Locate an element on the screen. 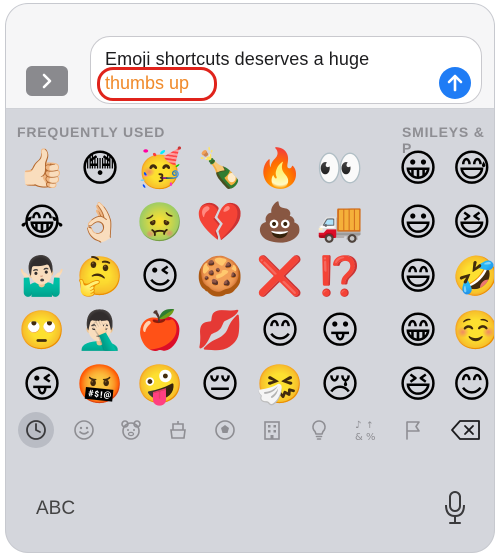  delete-button is located at coordinates (466, 430).